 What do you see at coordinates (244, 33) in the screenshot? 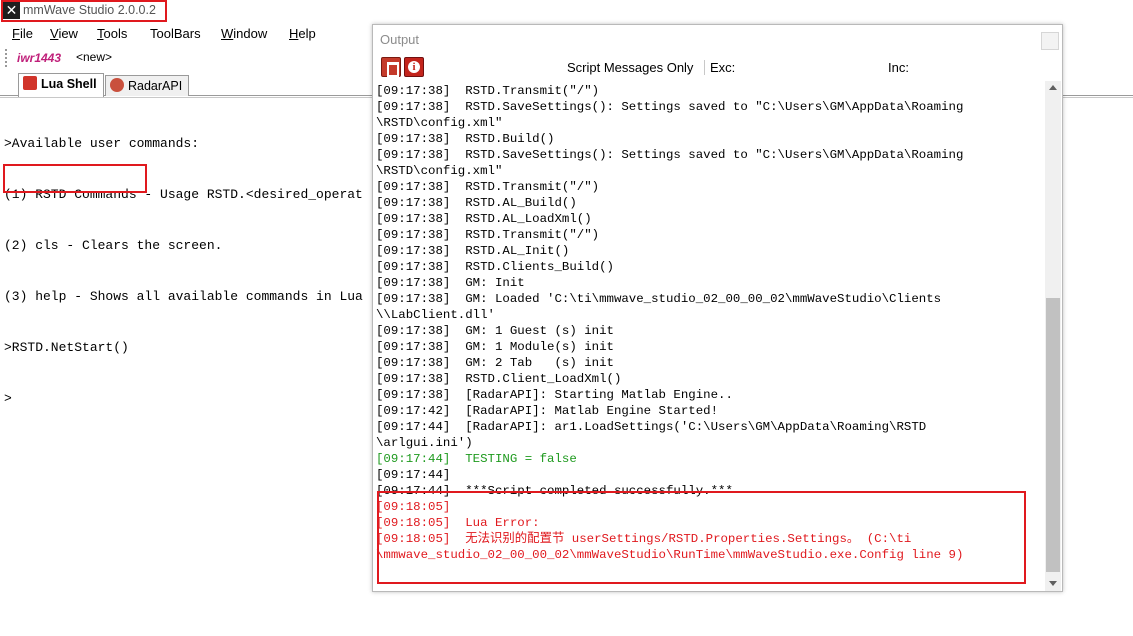
I see `menu-window: Window` at bounding box center [244, 33].